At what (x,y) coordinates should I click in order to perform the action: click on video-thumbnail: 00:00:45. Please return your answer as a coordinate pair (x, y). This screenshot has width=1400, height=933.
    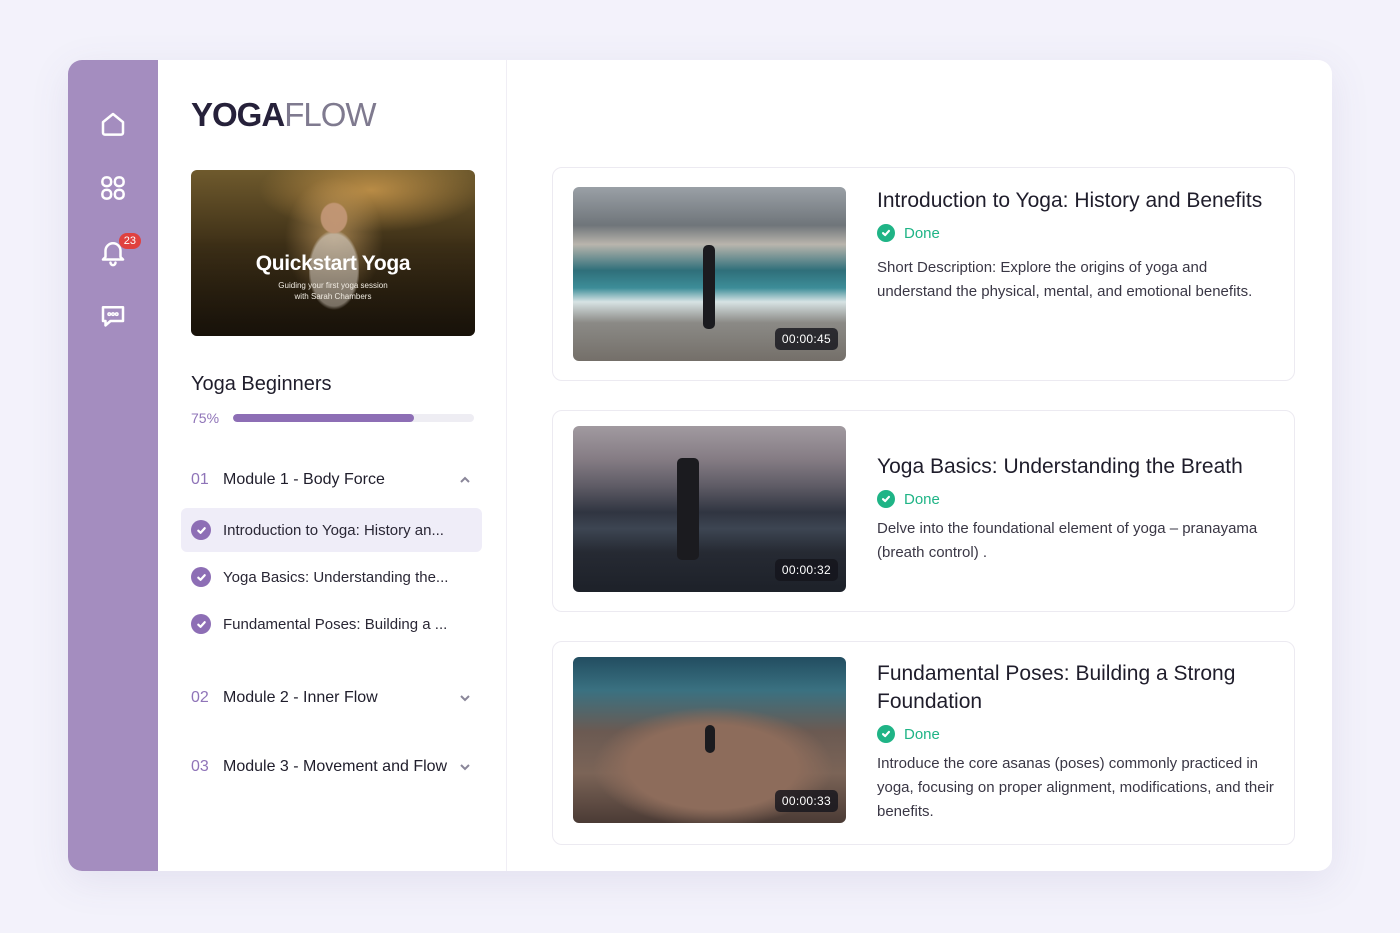
    Looking at the image, I should click on (709, 274).